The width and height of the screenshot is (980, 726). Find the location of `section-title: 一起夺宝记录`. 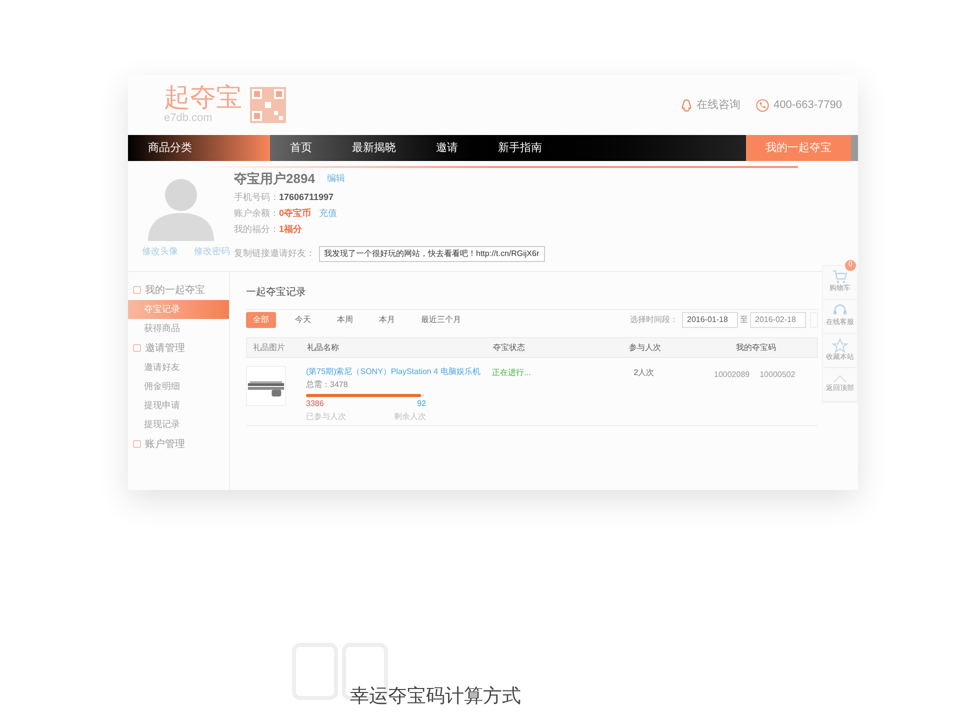

section-title: 一起夺宝记录 is located at coordinates (276, 293).